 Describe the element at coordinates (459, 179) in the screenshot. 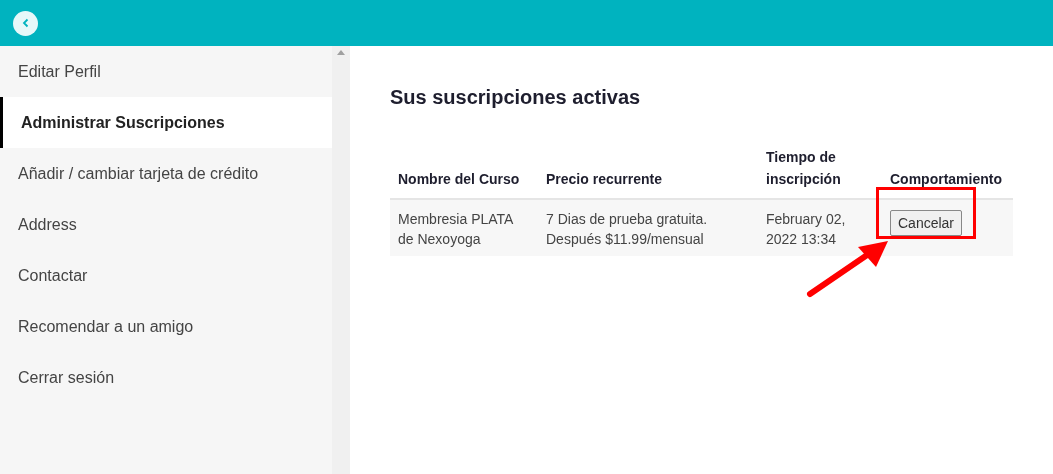

I see `column-header: Nombre del Curso` at that location.